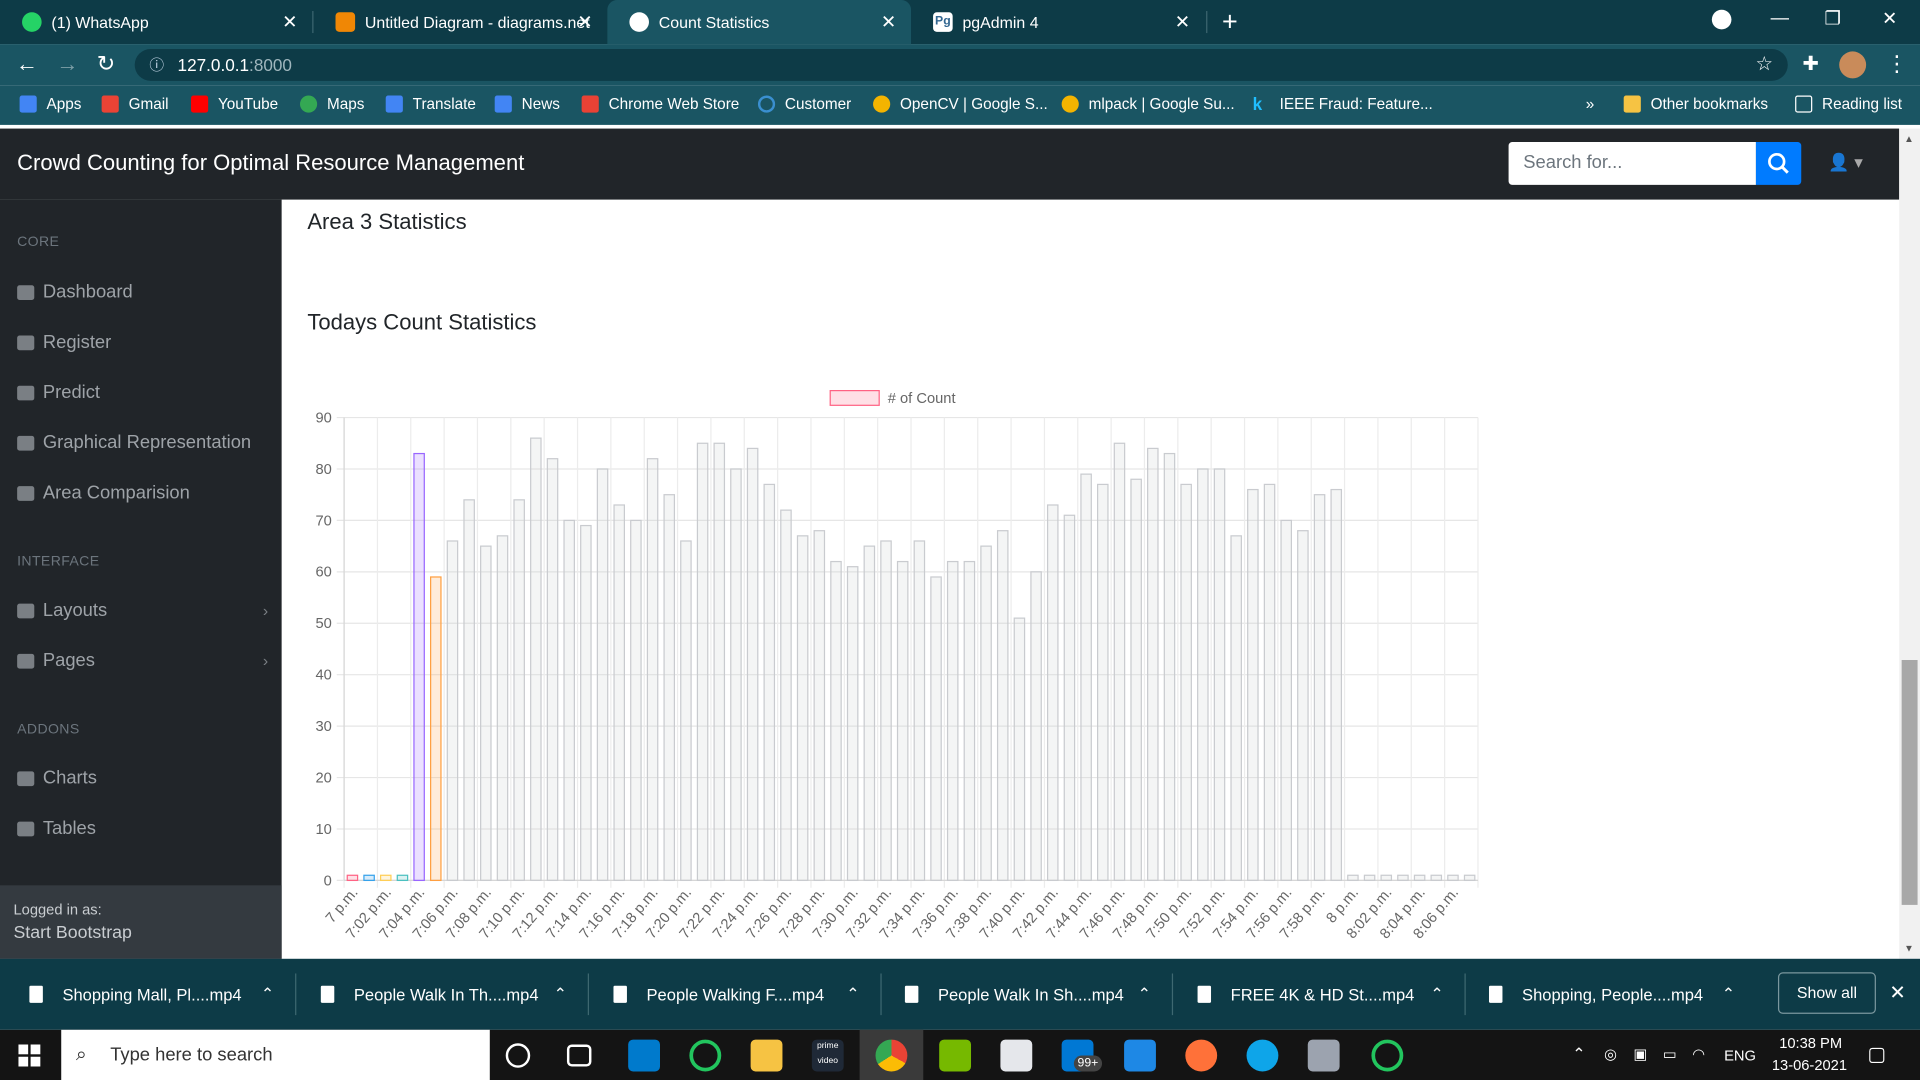 The image size is (1920, 1080). What do you see at coordinates (142, 610) in the screenshot?
I see `sidebar-item-layouts: Layouts ›` at bounding box center [142, 610].